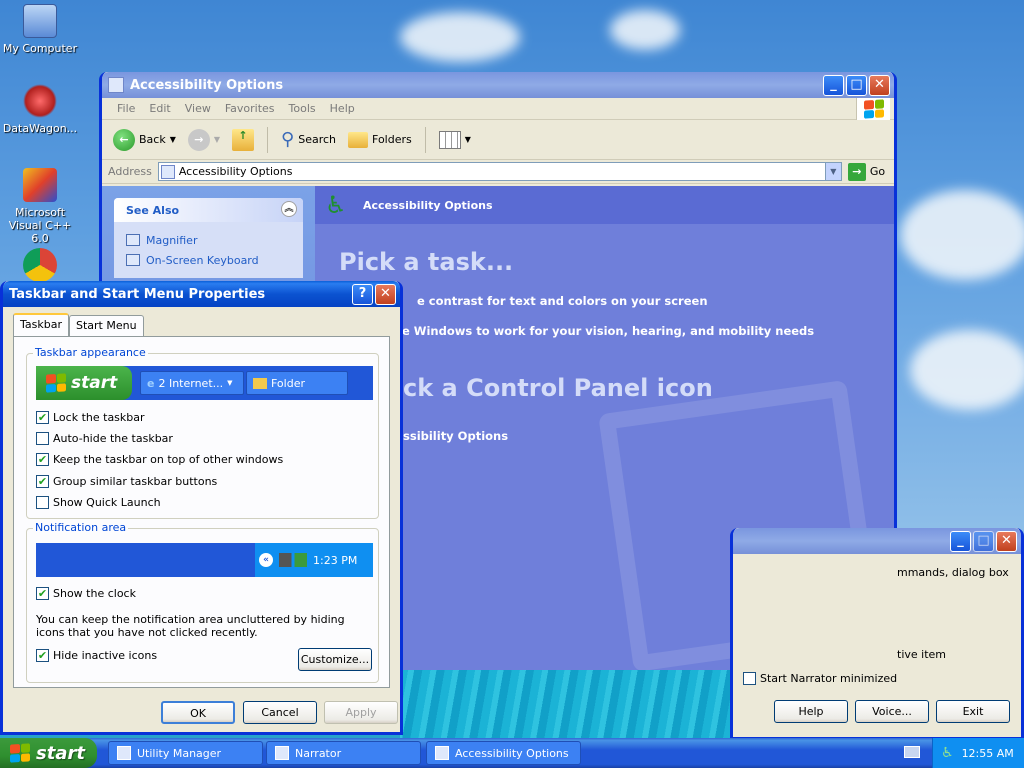 The image size is (1024, 768). I want to click on start-minimized-option: Start Narrator minimized, so click(820, 678).